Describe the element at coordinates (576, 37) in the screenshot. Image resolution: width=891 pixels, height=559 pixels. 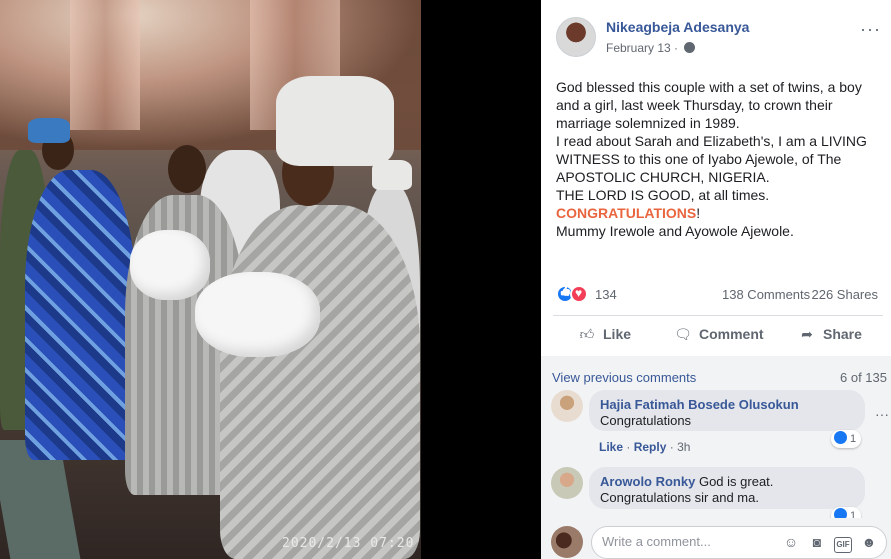
I see `author-avatar` at that location.